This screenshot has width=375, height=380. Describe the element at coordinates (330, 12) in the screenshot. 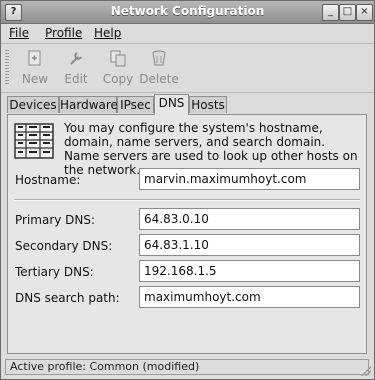

I see `minimize-button: _` at that location.